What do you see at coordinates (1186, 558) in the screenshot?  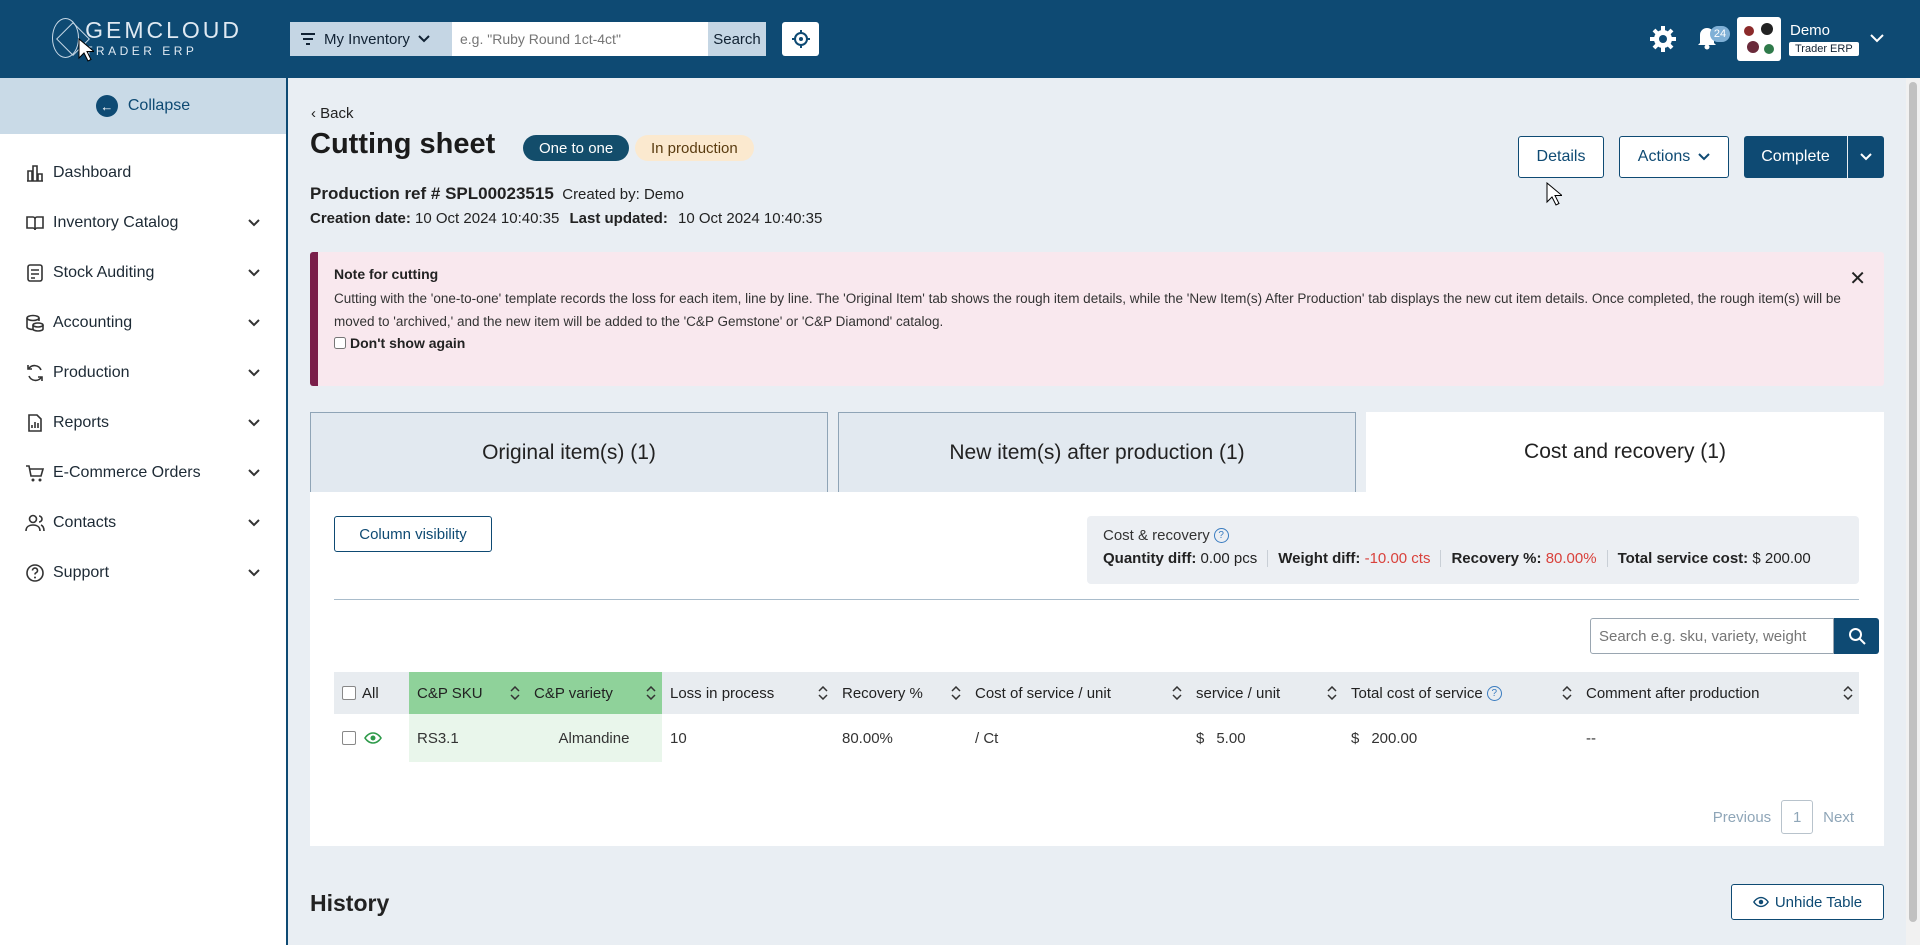 I see `quantity-diff: Quantity diff: 0.00 pcs` at bounding box center [1186, 558].